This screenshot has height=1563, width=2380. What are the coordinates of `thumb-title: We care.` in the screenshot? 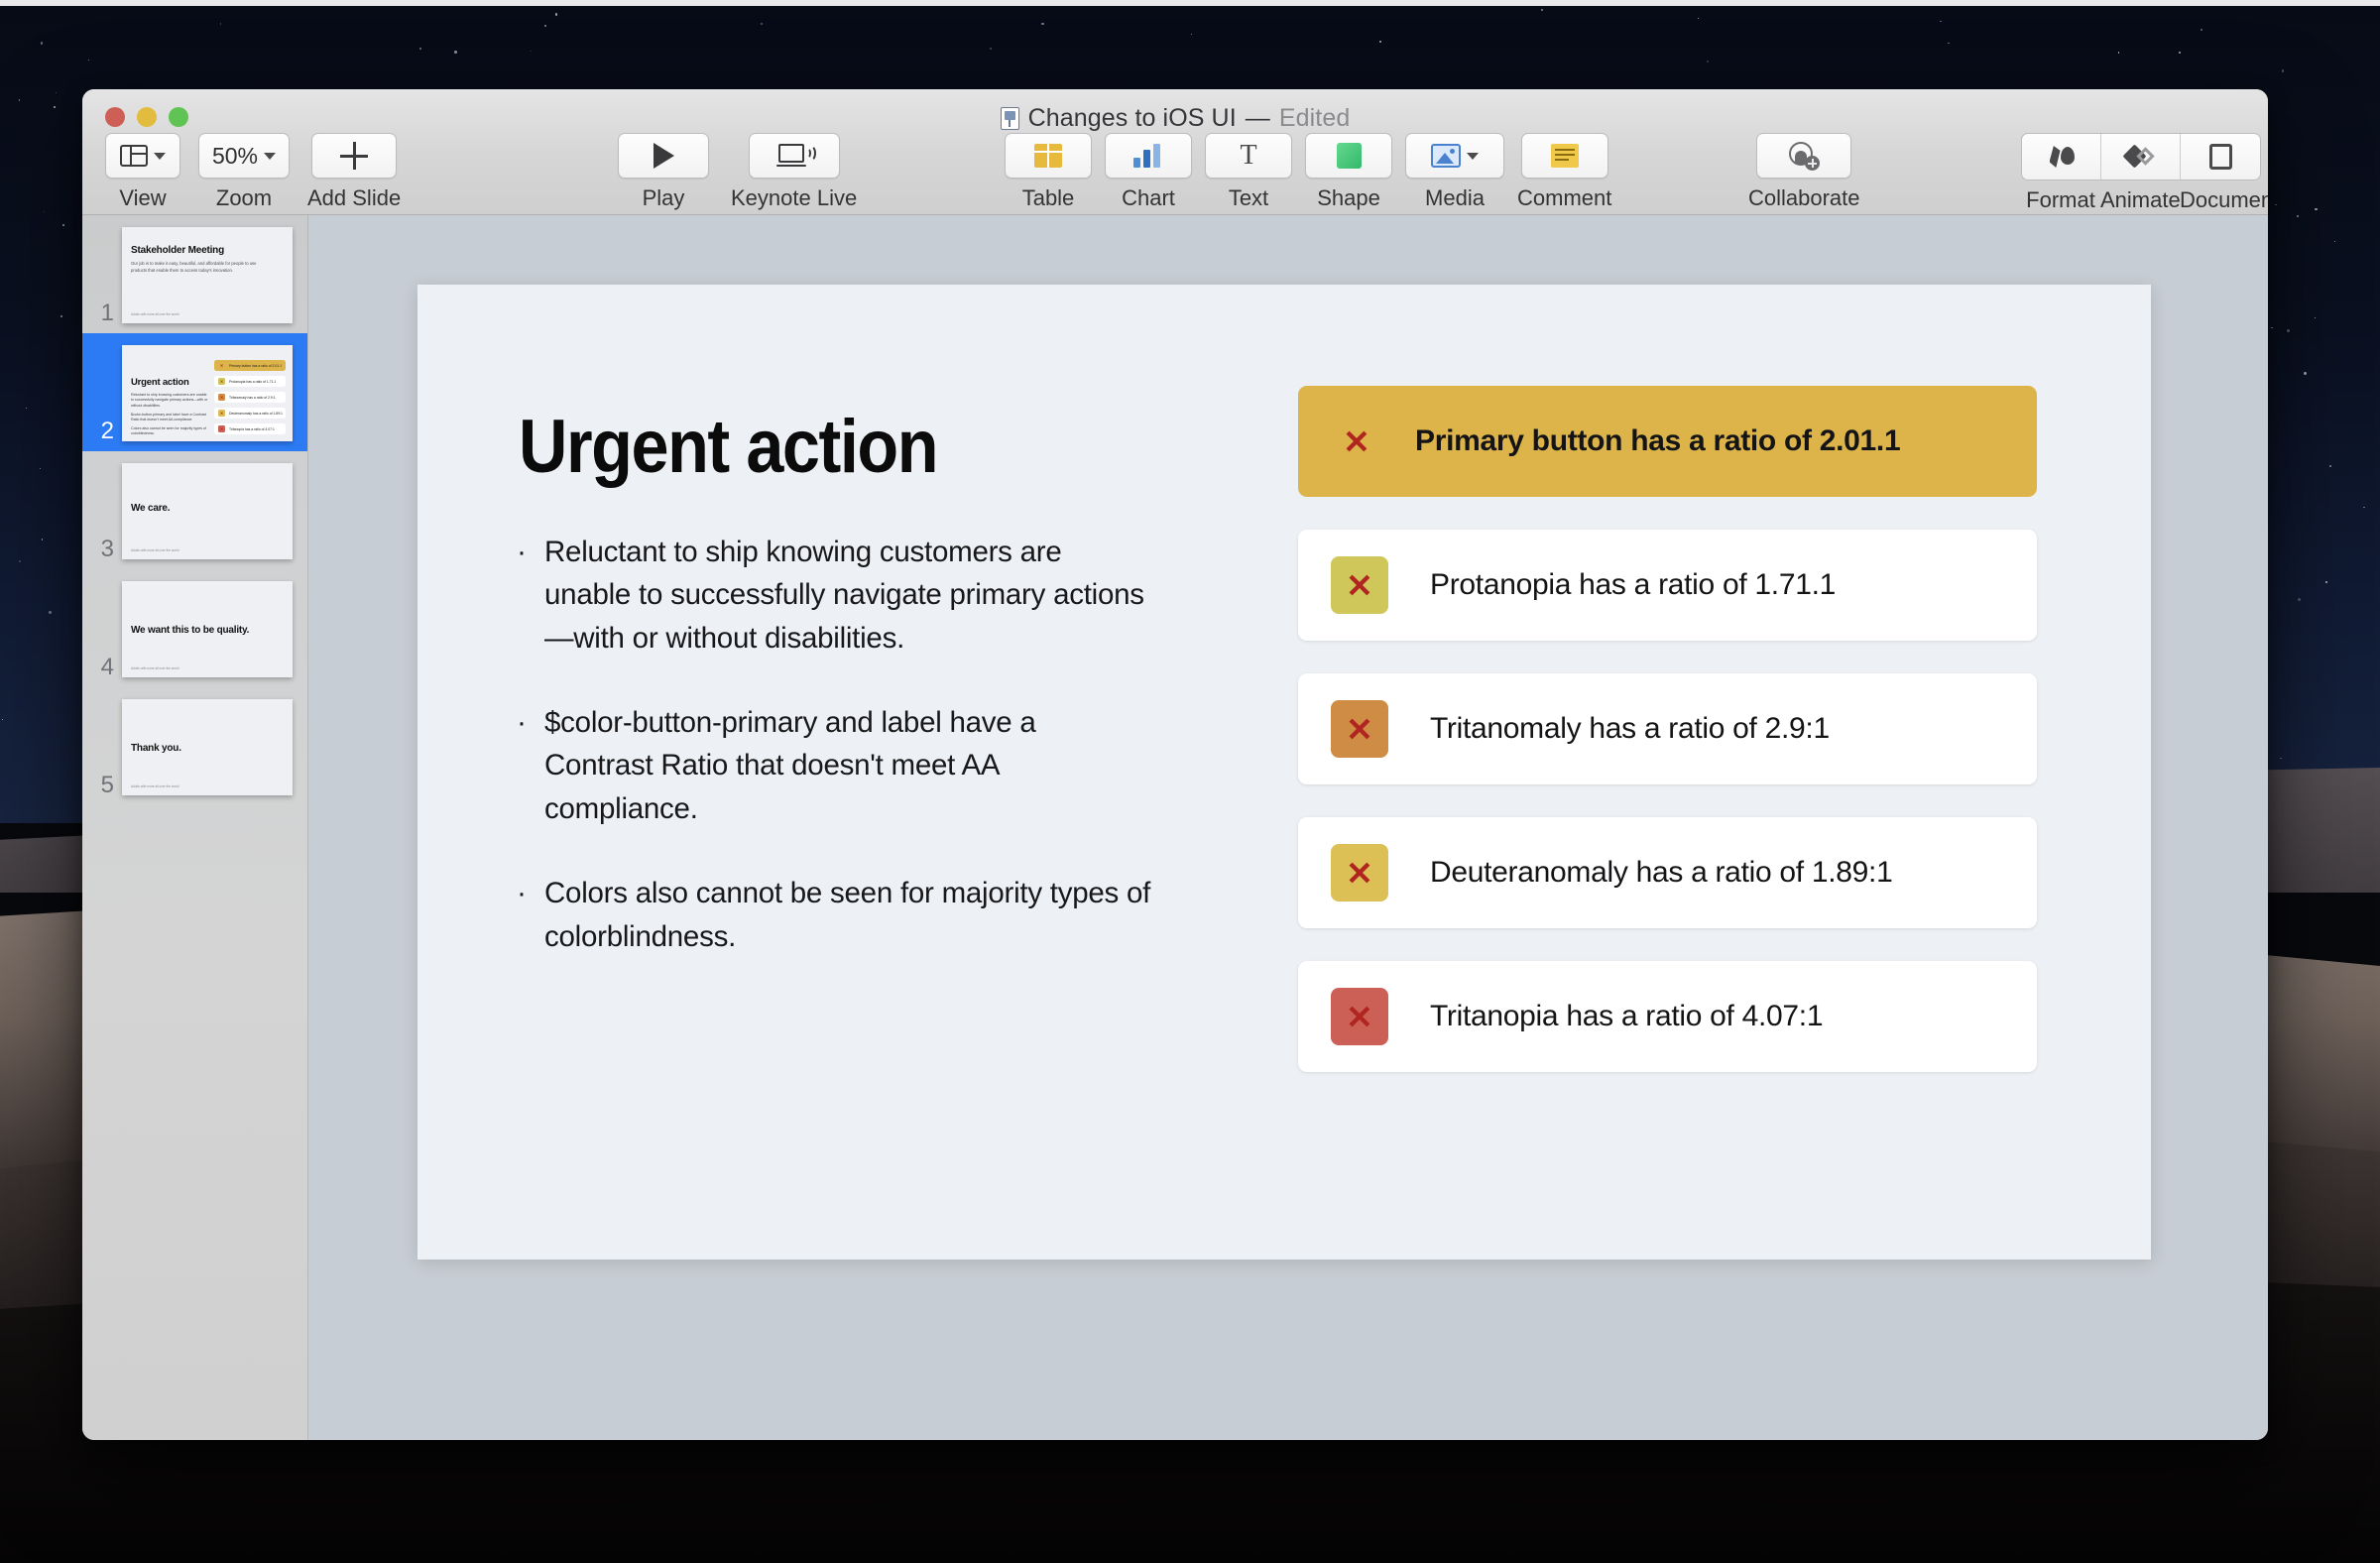 It's located at (151, 508).